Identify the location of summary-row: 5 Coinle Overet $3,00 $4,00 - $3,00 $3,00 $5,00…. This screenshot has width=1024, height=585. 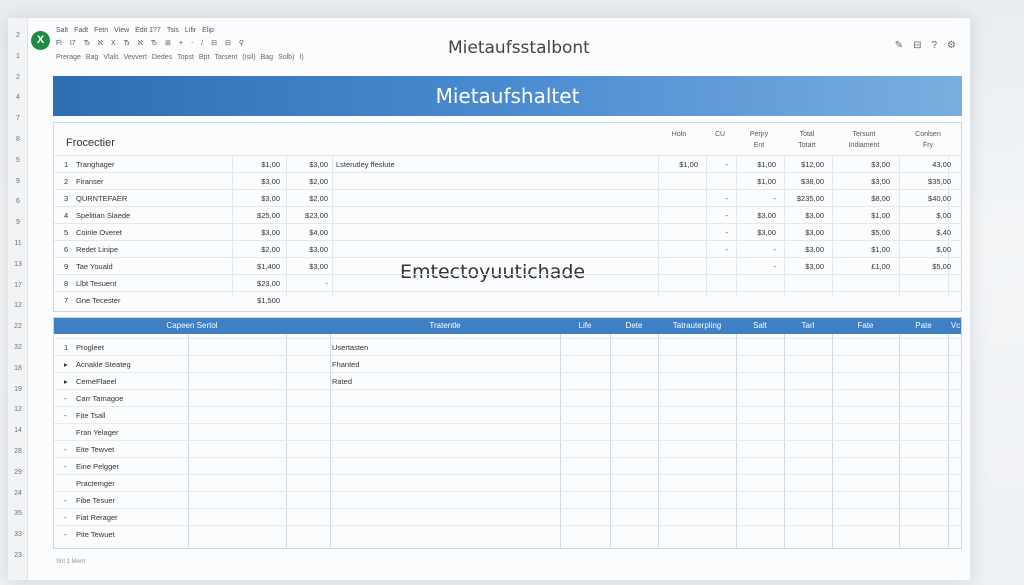
(507, 231).